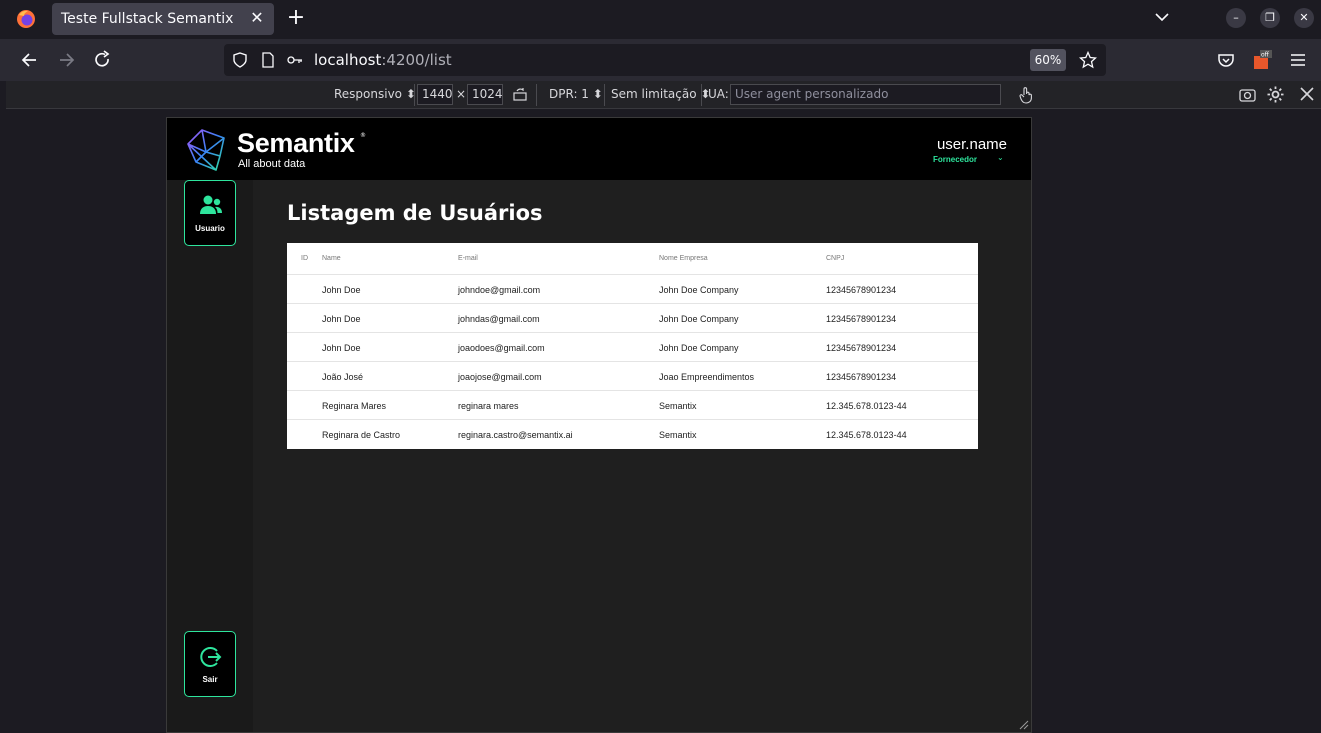 The image size is (1321, 733). I want to click on brand-name: Semantix, so click(296, 143).